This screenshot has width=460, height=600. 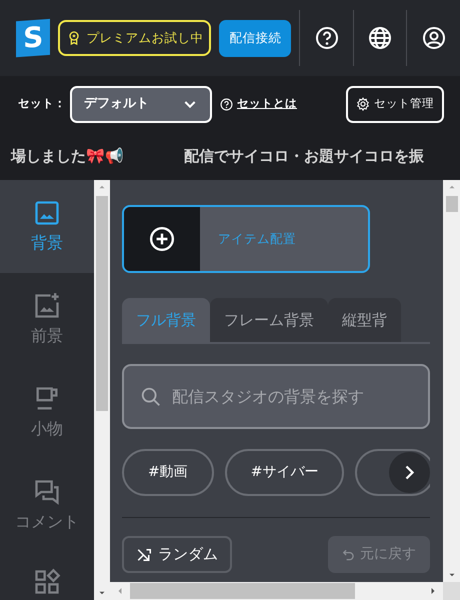 What do you see at coordinates (395, 104) in the screenshot?
I see `set-manage-button: セット管理` at bounding box center [395, 104].